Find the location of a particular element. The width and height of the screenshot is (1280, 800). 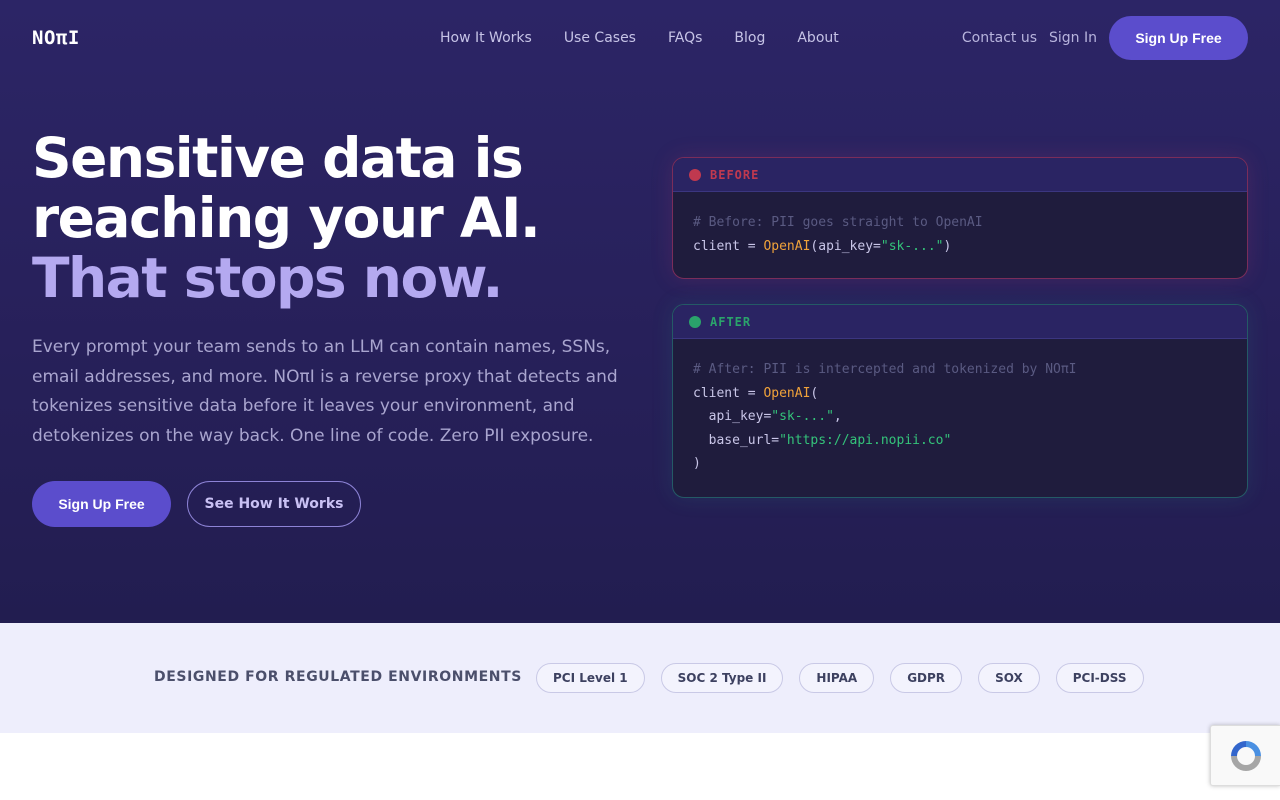

code-text: (api_key= is located at coordinates (845, 246).